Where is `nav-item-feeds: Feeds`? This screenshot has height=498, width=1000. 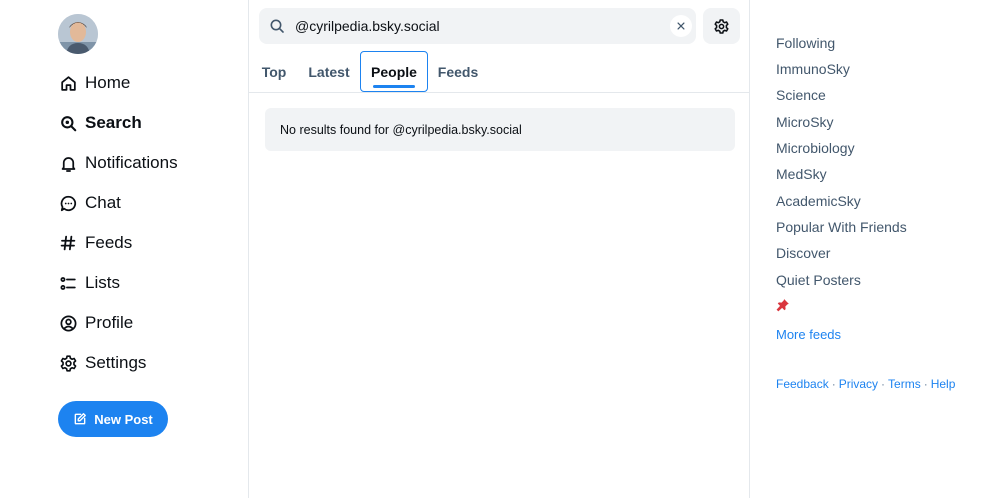 nav-item-feeds: Feeds is located at coordinates (143, 243).